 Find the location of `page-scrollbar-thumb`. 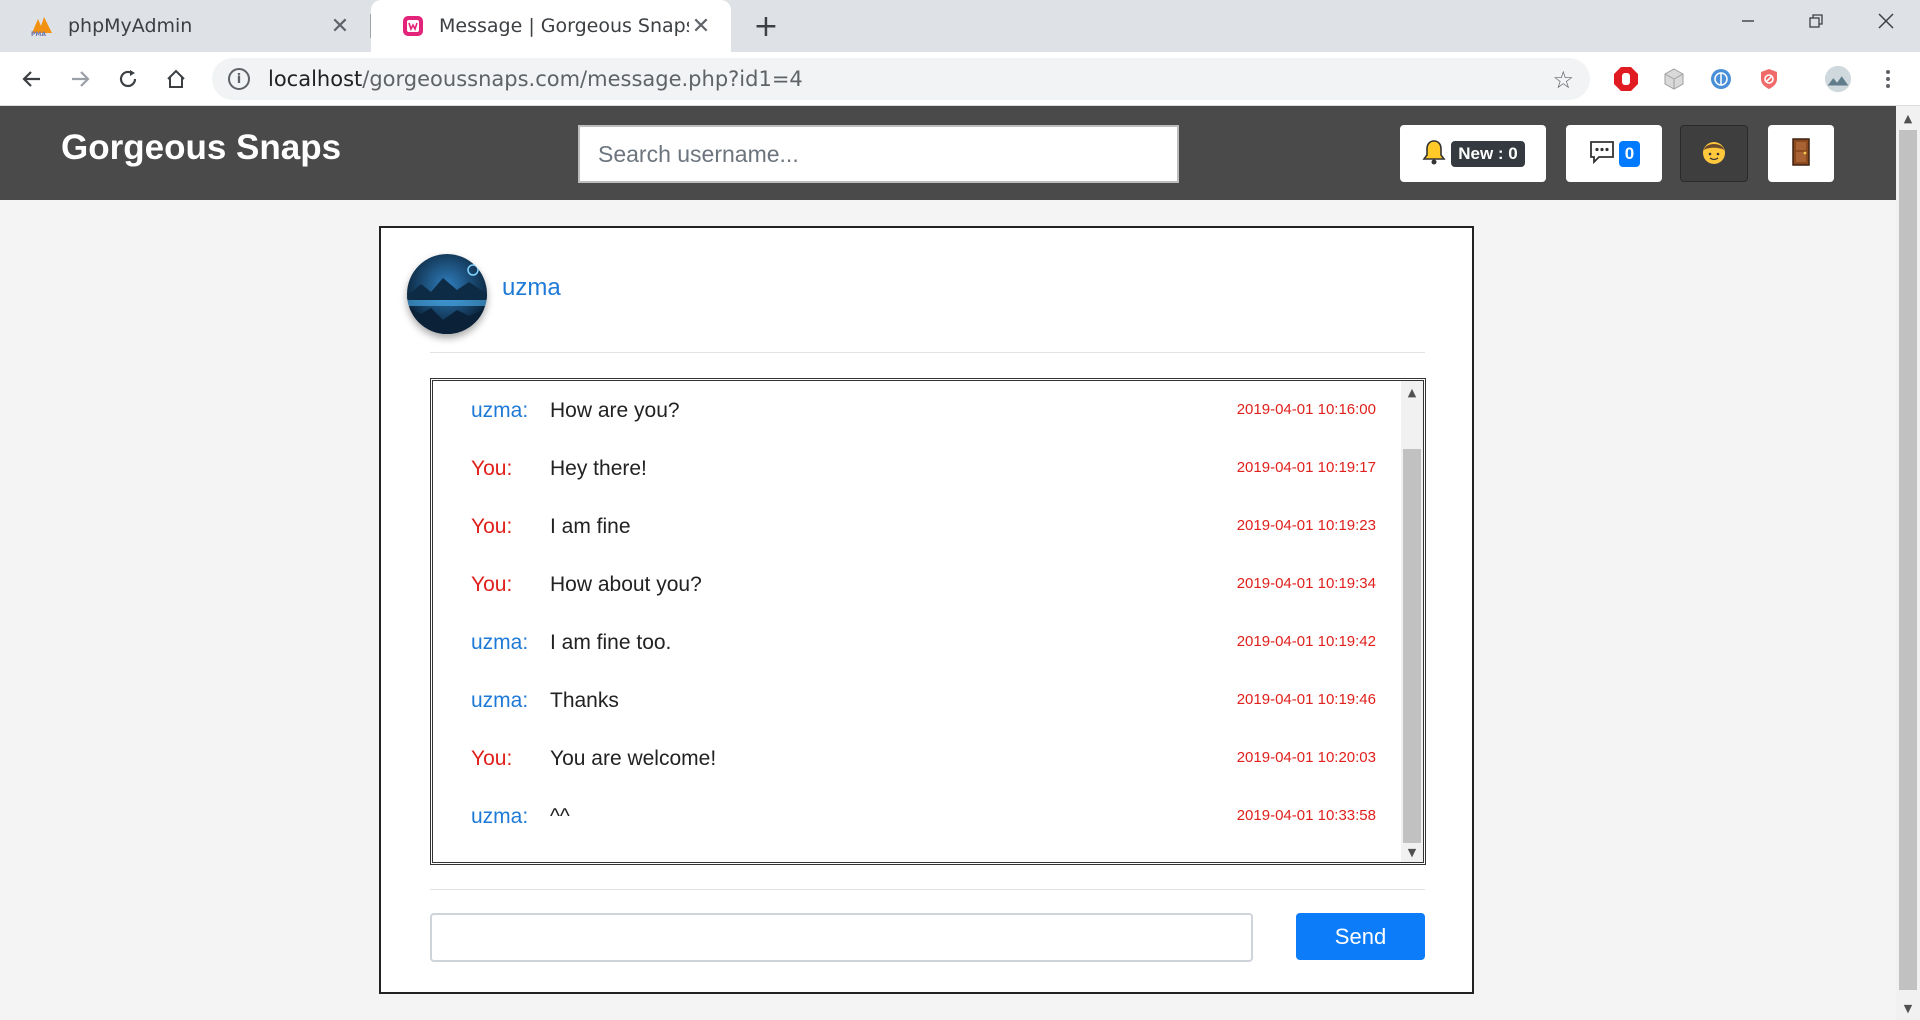

page-scrollbar-thumb is located at coordinates (1908, 560).